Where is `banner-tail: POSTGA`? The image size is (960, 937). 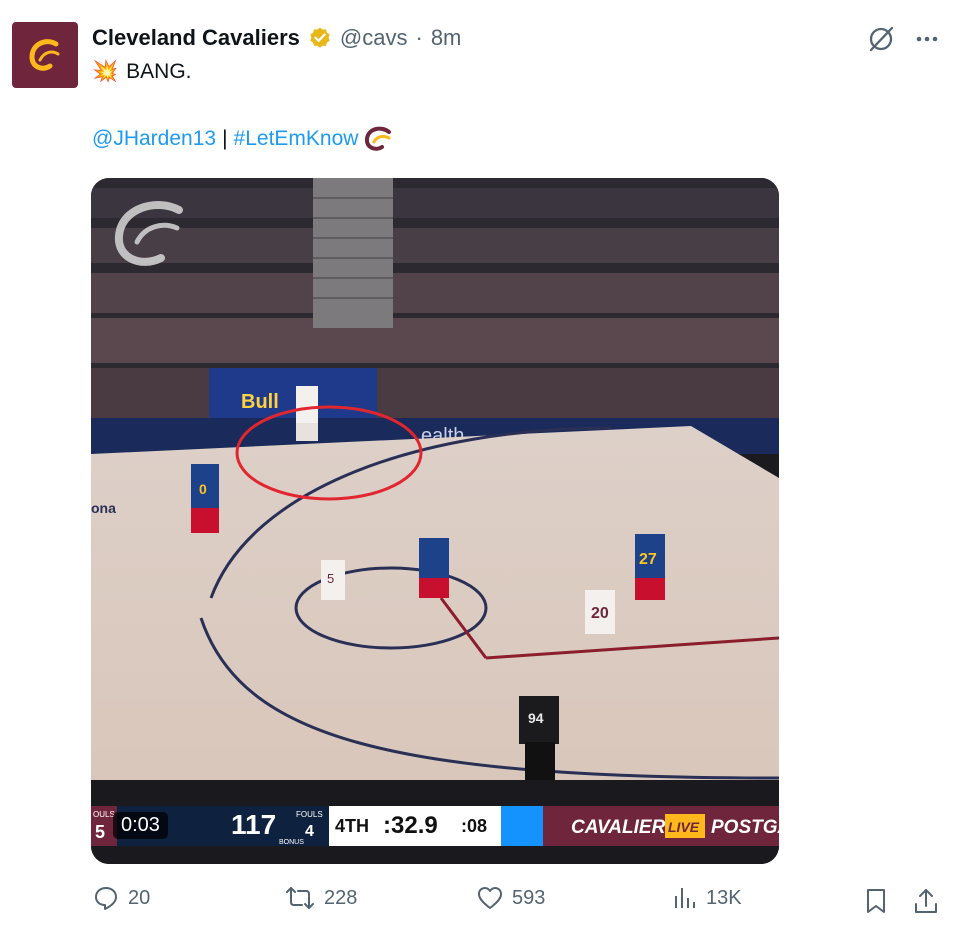 banner-tail: POSTGA is located at coordinates (745, 827).